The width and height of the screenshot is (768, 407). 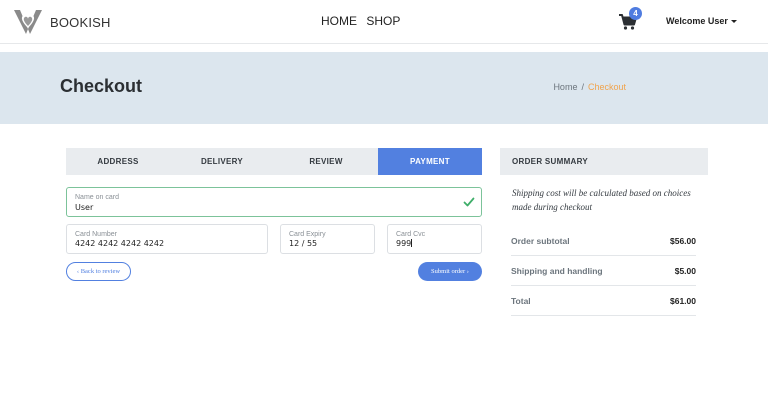 I want to click on breadcrumb: Home / Checkout, so click(x=589, y=87).